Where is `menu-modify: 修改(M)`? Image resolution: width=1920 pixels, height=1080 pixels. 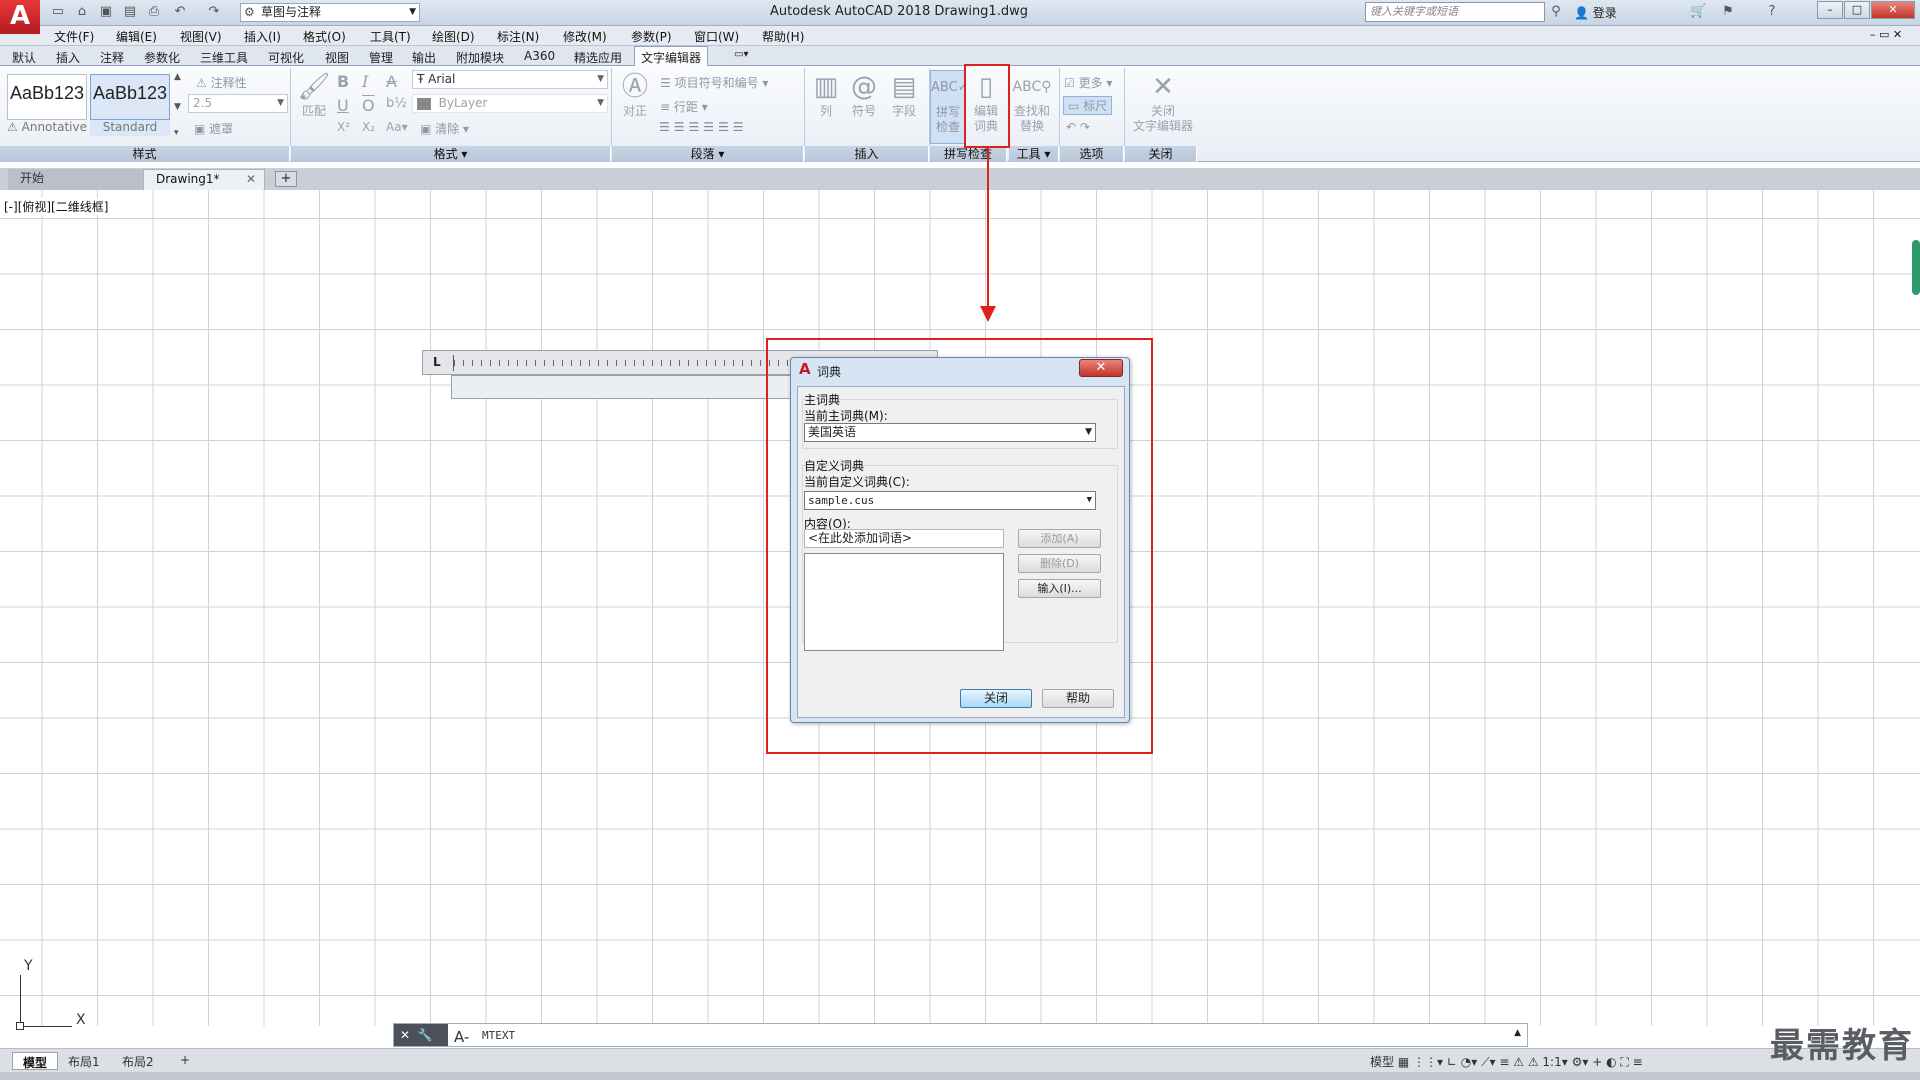 menu-modify: 修改(M) is located at coordinates (585, 36).